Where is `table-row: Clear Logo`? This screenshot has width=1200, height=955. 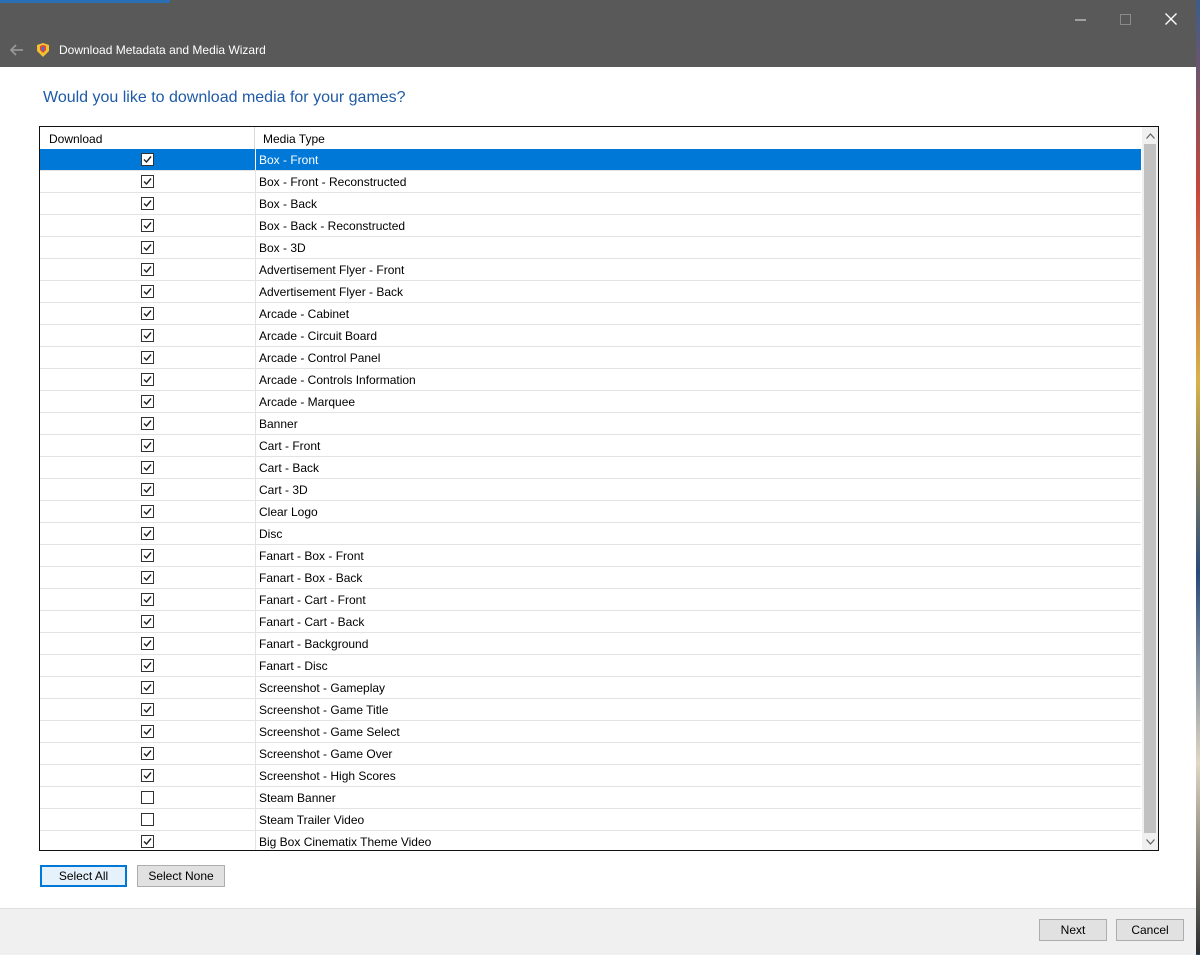
table-row: Clear Logo is located at coordinates (590, 512).